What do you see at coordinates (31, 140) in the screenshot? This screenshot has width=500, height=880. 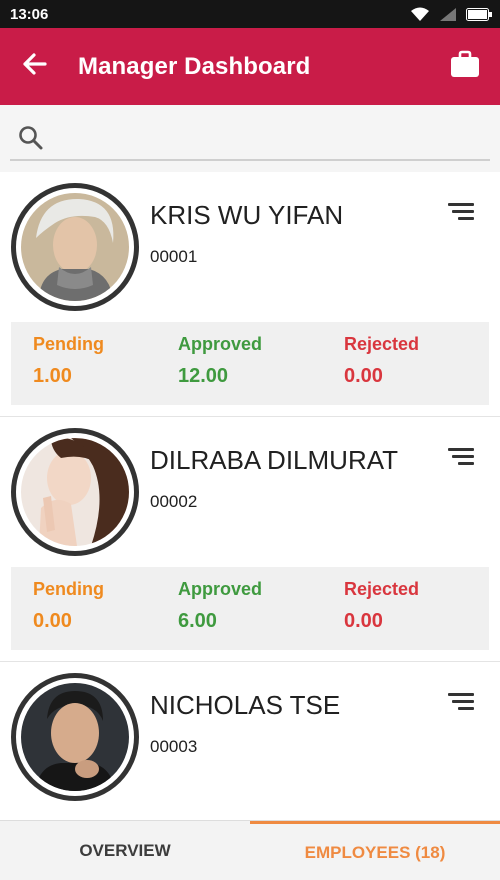 I see `search-icon` at bounding box center [31, 140].